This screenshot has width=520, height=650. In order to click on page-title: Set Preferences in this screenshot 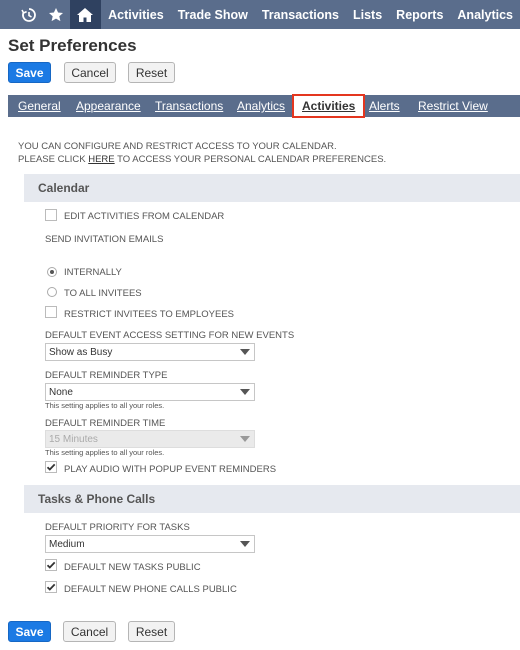, I will do `click(72, 45)`.